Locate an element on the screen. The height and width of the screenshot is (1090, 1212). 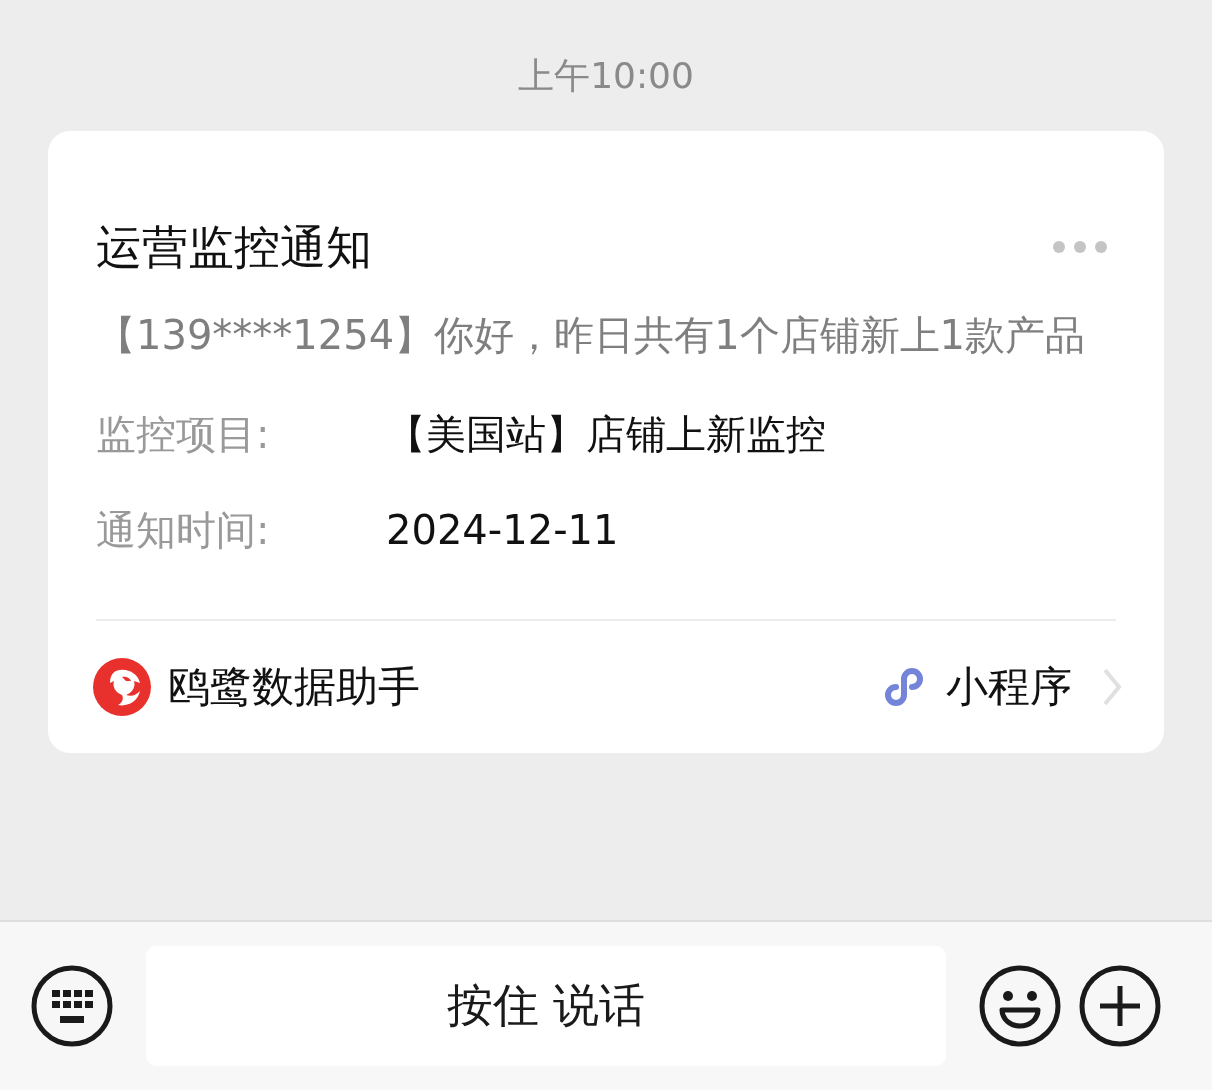
card-title: 运营监控通知 is located at coordinates (234, 247).